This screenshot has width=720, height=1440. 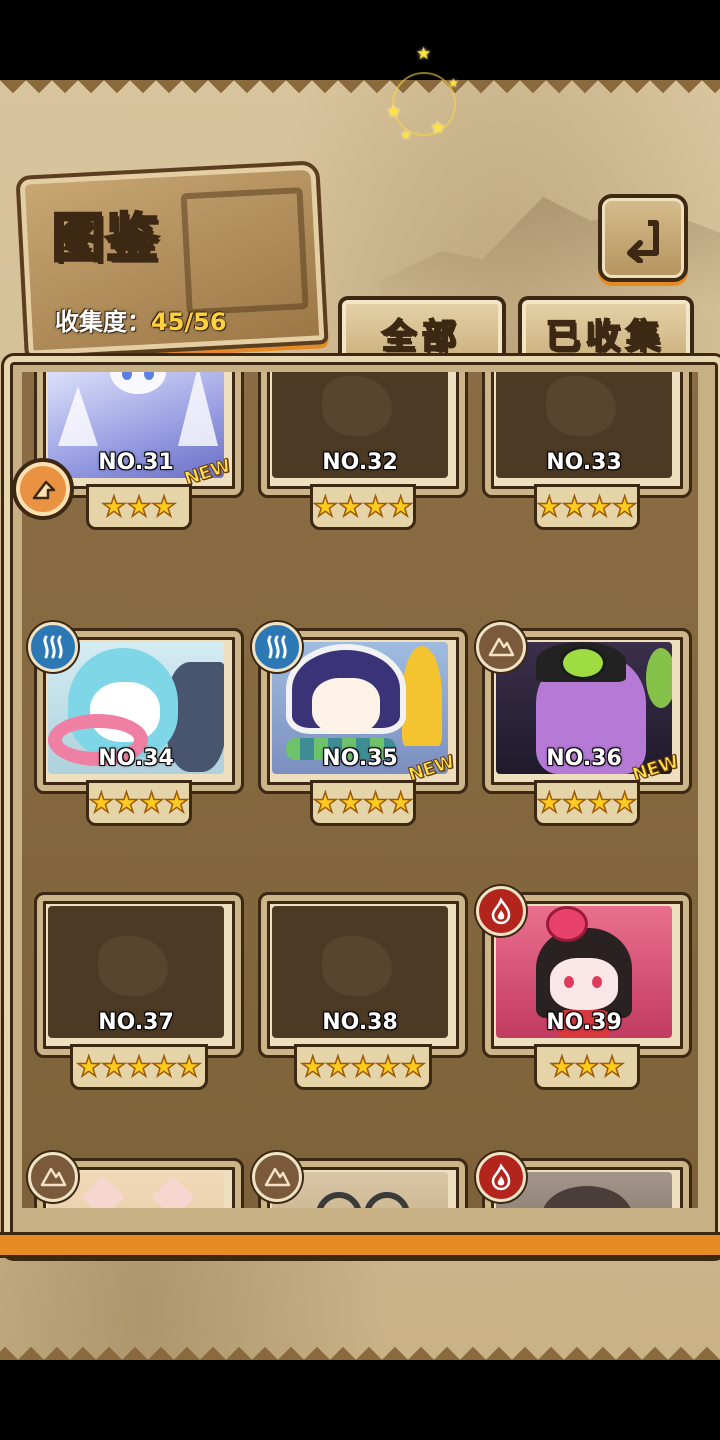 What do you see at coordinates (136, 724) in the screenshot?
I see `card-no34: NO.34 ★ ★ ★ ★` at bounding box center [136, 724].